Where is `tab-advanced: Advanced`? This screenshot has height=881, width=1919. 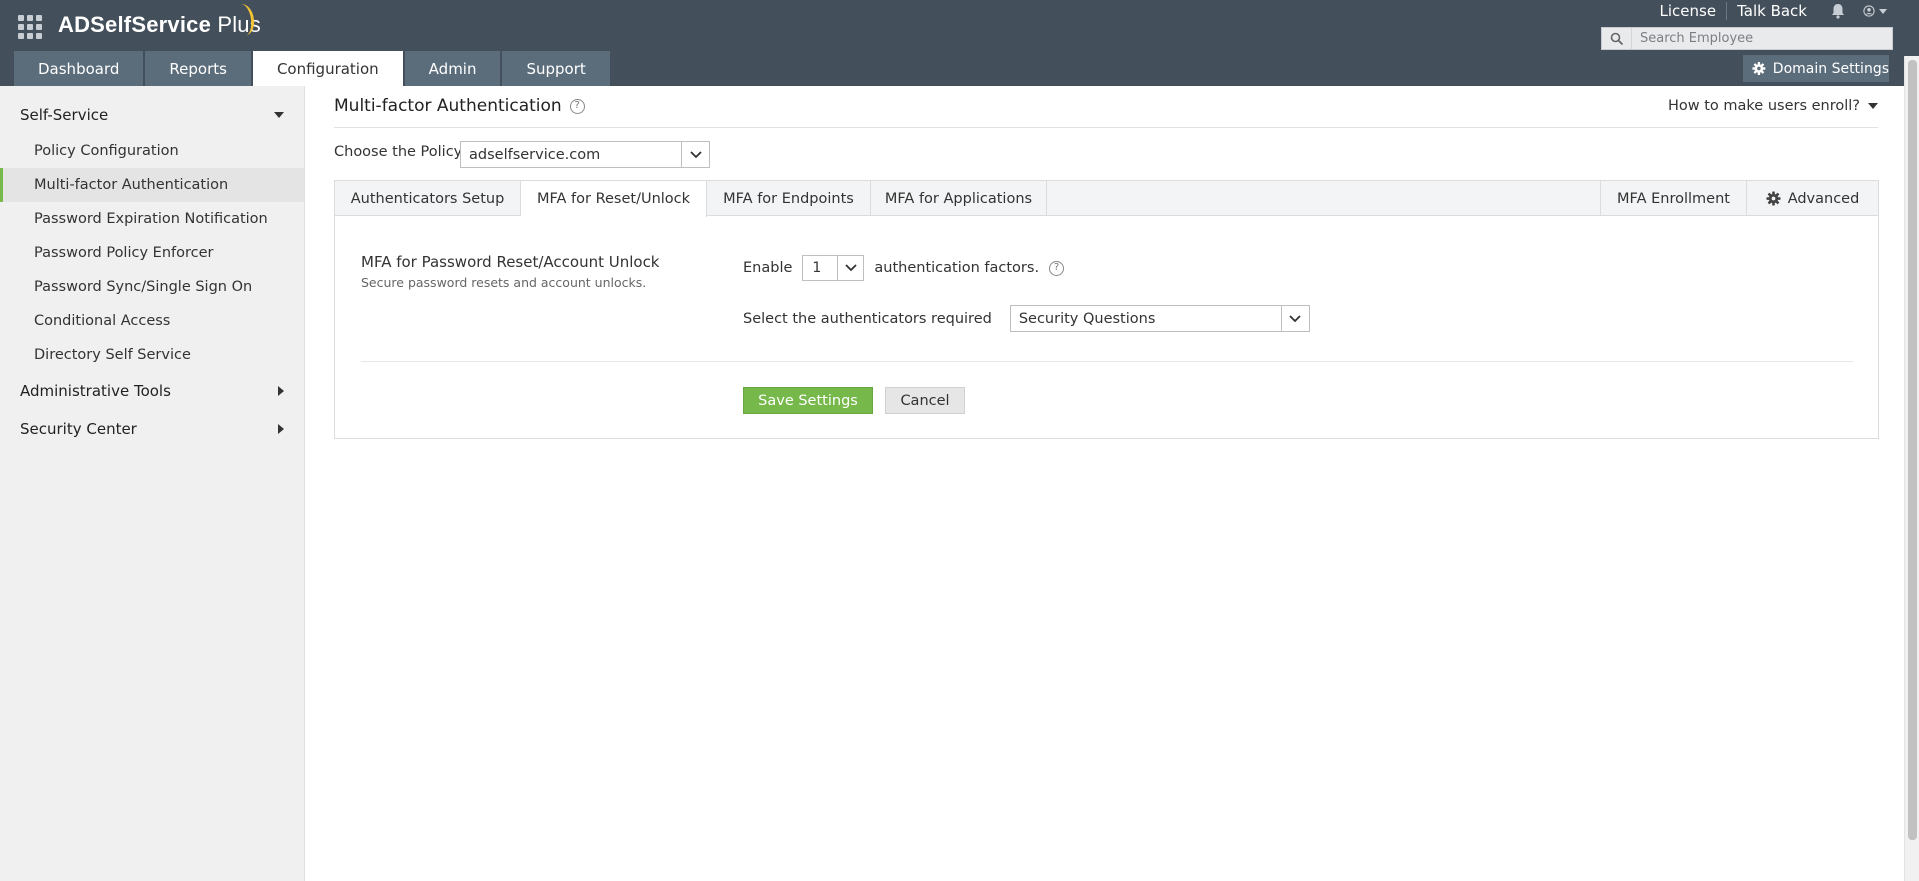 tab-advanced: Advanced is located at coordinates (1812, 198).